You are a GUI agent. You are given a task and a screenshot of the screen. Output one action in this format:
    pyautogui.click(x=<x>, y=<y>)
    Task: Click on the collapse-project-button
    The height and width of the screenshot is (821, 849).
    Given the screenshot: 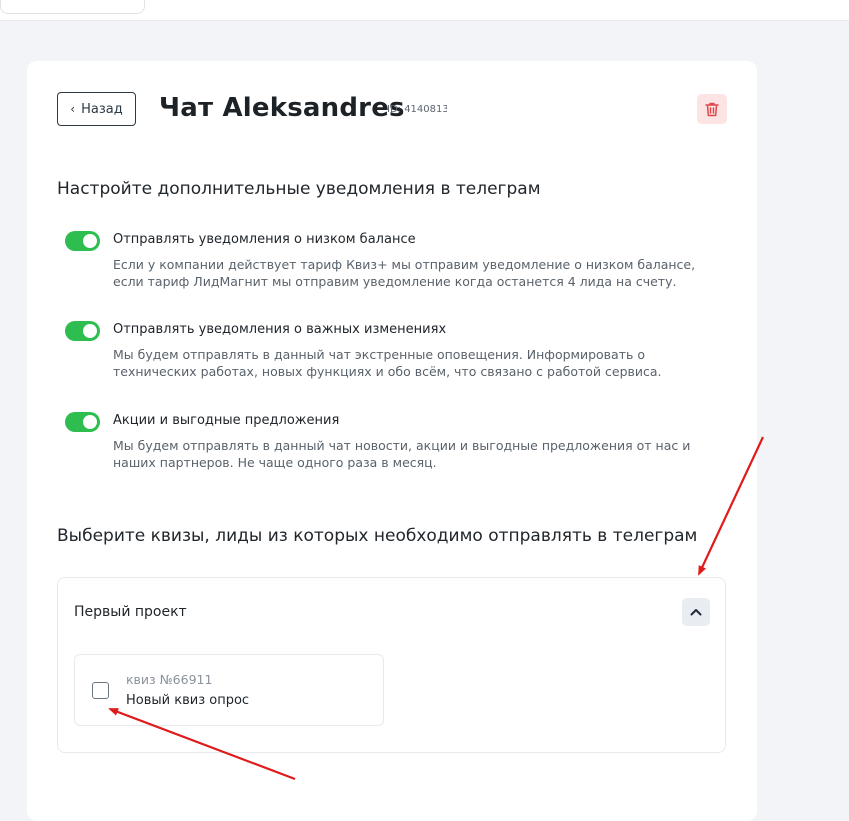 What is the action you would take?
    pyautogui.click(x=696, y=612)
    